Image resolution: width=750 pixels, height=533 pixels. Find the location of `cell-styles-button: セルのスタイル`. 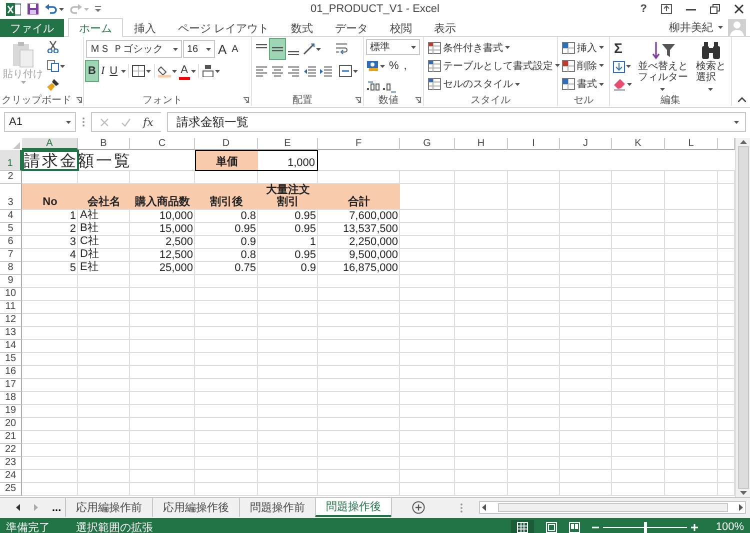

cell-styles-button: セルのスタイル is located at coordinates (494, 84).